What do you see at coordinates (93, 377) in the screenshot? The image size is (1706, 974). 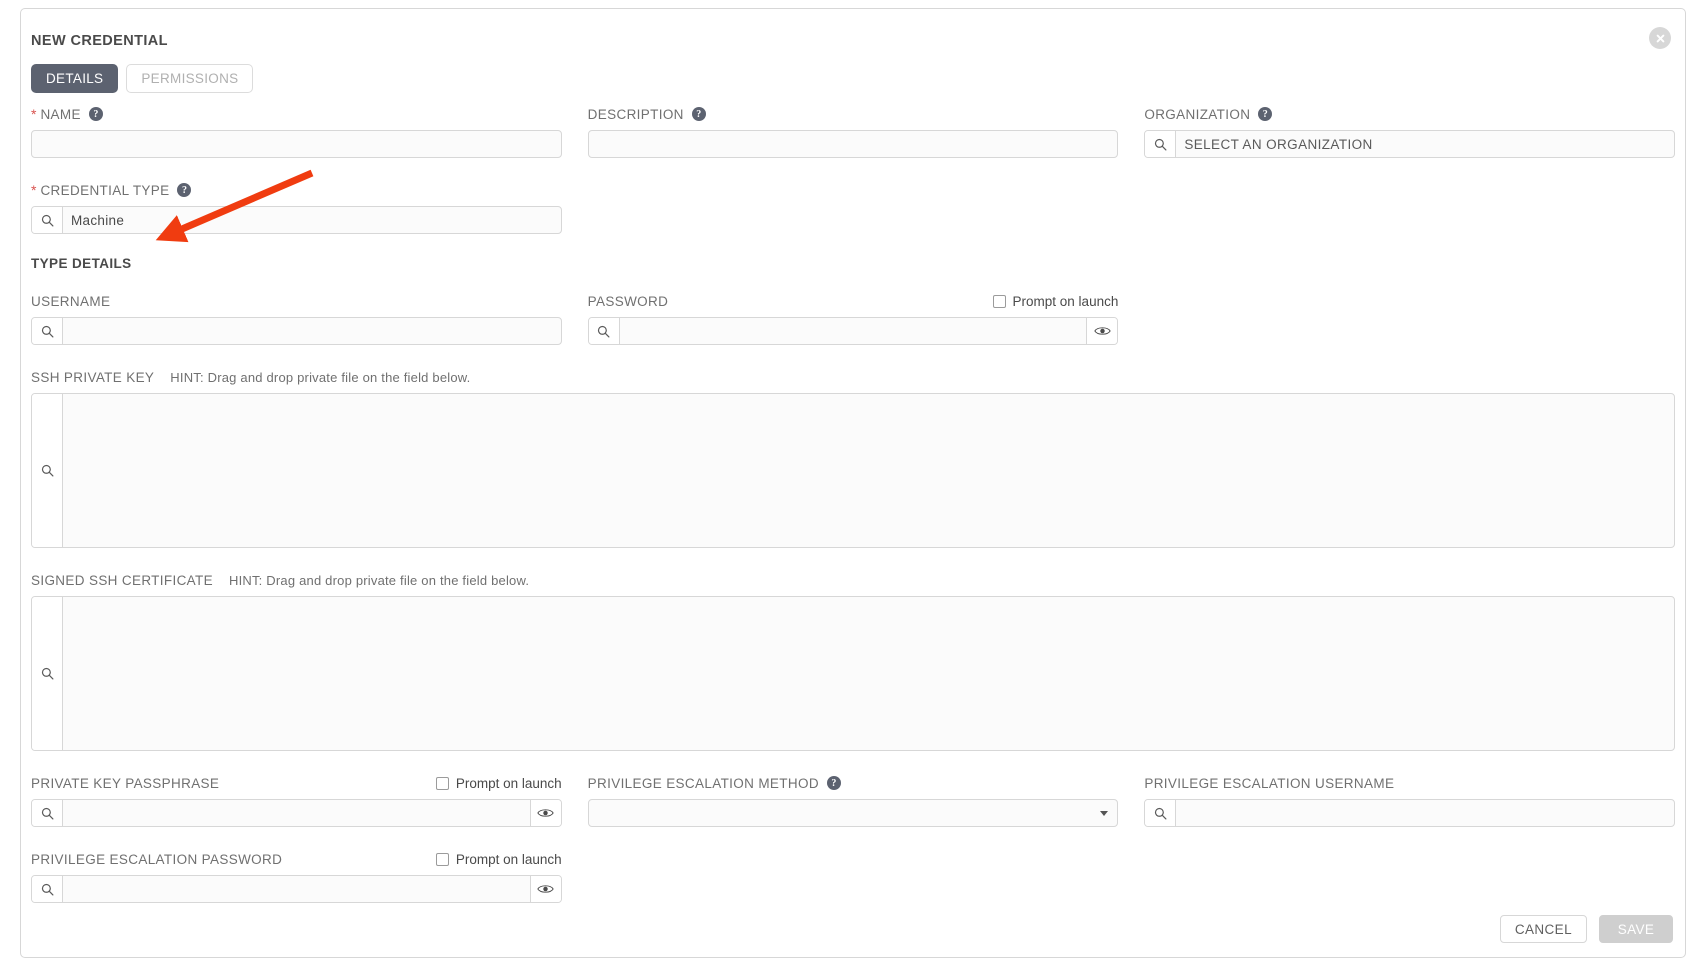 I see `ssh-private-key-label: SSH PRIVATE KEY` at bounding box center [93, 377].